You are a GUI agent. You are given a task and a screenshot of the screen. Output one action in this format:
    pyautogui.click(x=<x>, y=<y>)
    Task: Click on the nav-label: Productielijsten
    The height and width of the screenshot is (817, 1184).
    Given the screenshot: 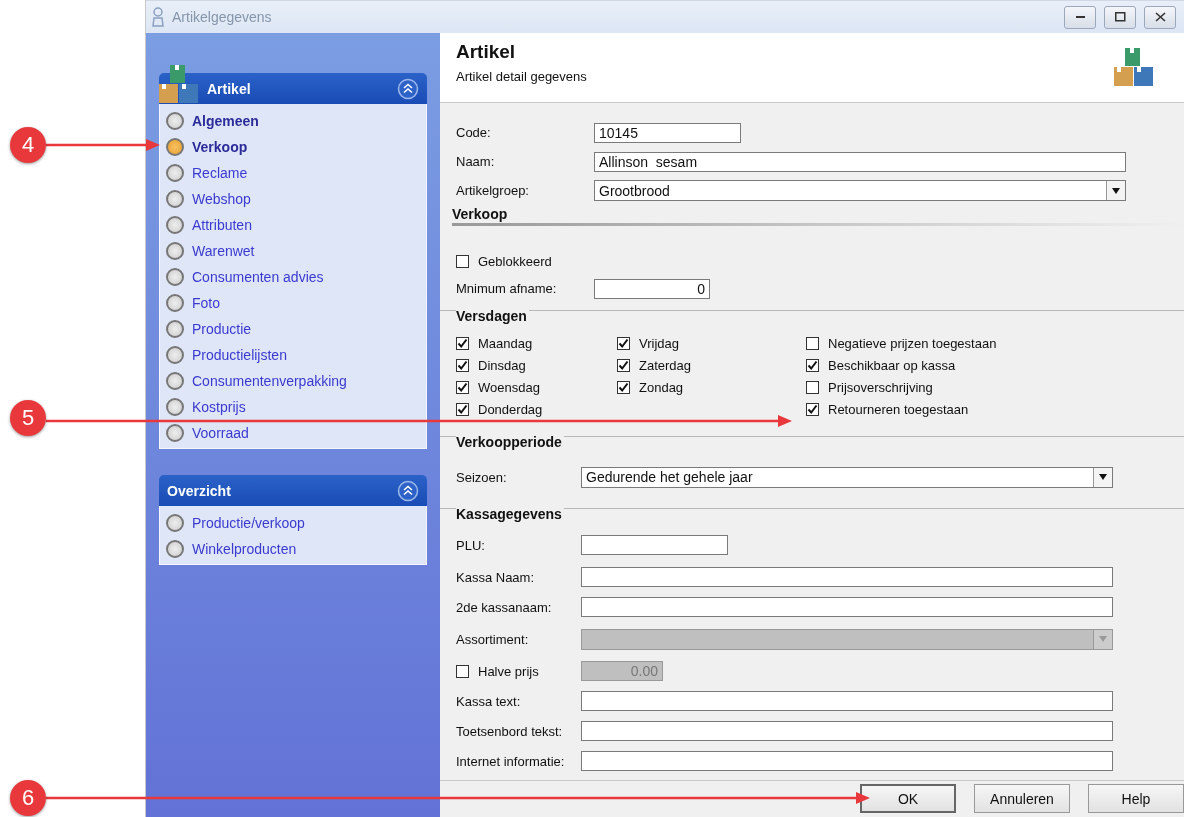 What is the action you would take?
    pyautogui.click(x=239, y=355)
    